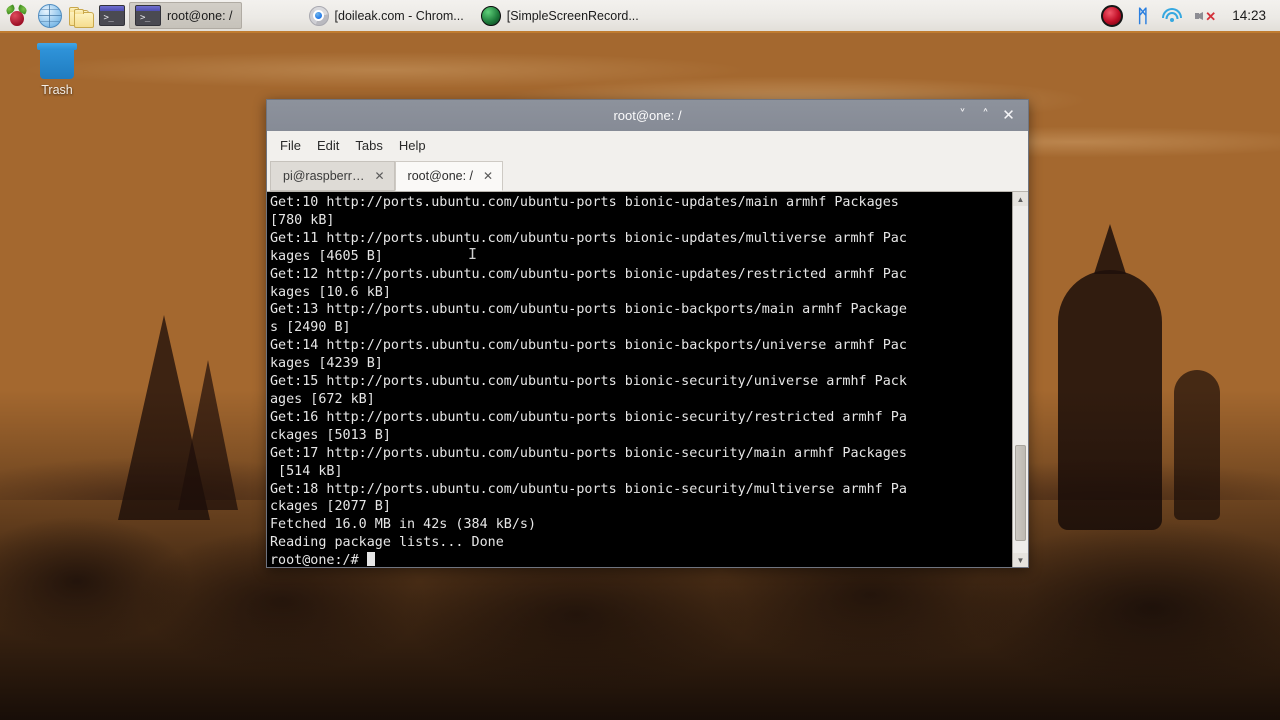  I want to click on minimize-button: ˅, so click(962, 115).